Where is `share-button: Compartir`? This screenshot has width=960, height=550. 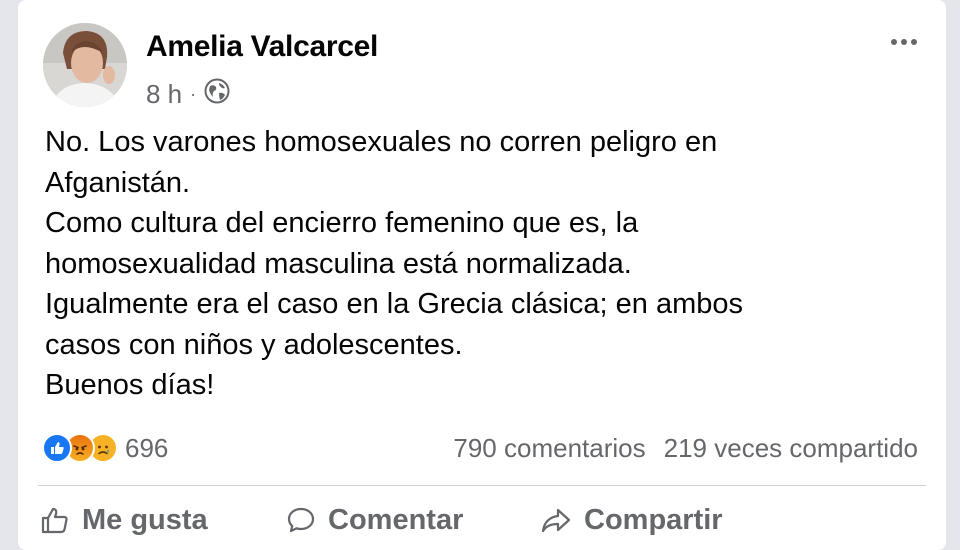 share-button: Compartir is located at coordinates (631, 520).